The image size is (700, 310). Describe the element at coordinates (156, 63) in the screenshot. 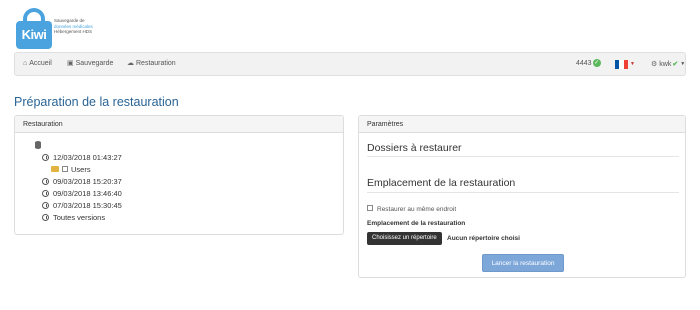

I see `nav-restore-label: Restauration` at that location.